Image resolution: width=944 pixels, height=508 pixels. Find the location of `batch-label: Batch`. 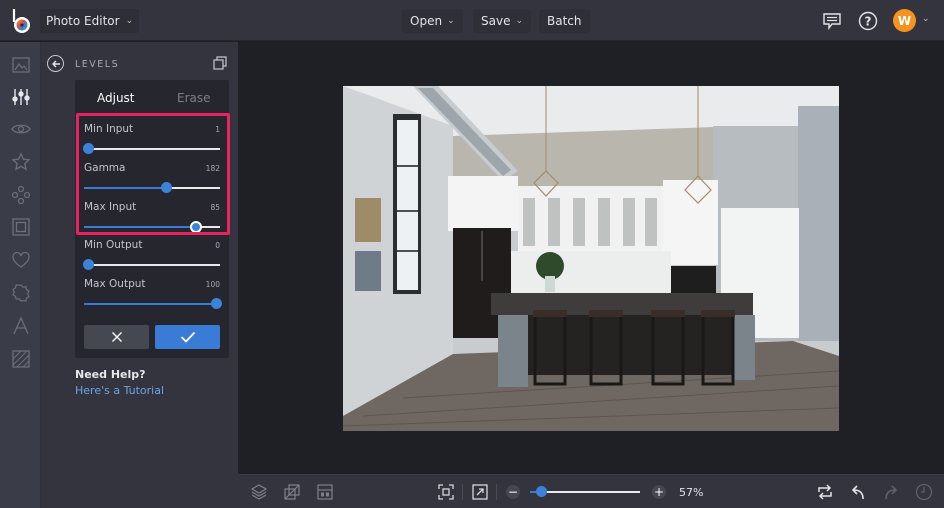

batch-label: Batch is located at coordinates (564, 21).